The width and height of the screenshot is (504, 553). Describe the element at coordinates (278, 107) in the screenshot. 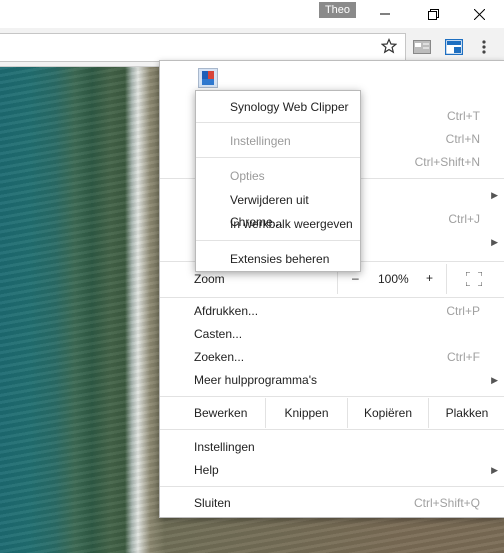

I see `popup-item-extension-name: Synology Web Clipper` at that location.